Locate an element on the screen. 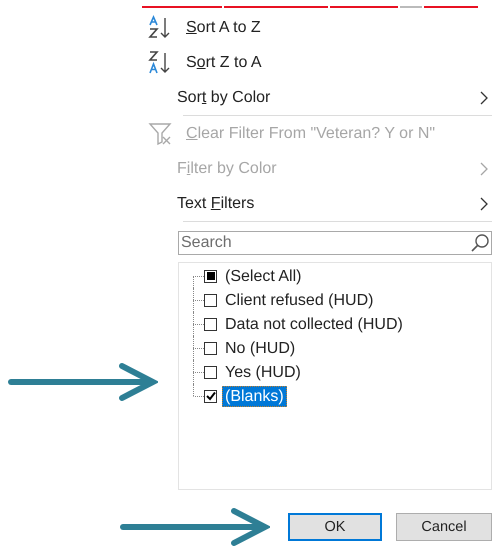 The image size is (492, 550). search-field: Search is located at coordinates (335, 243).